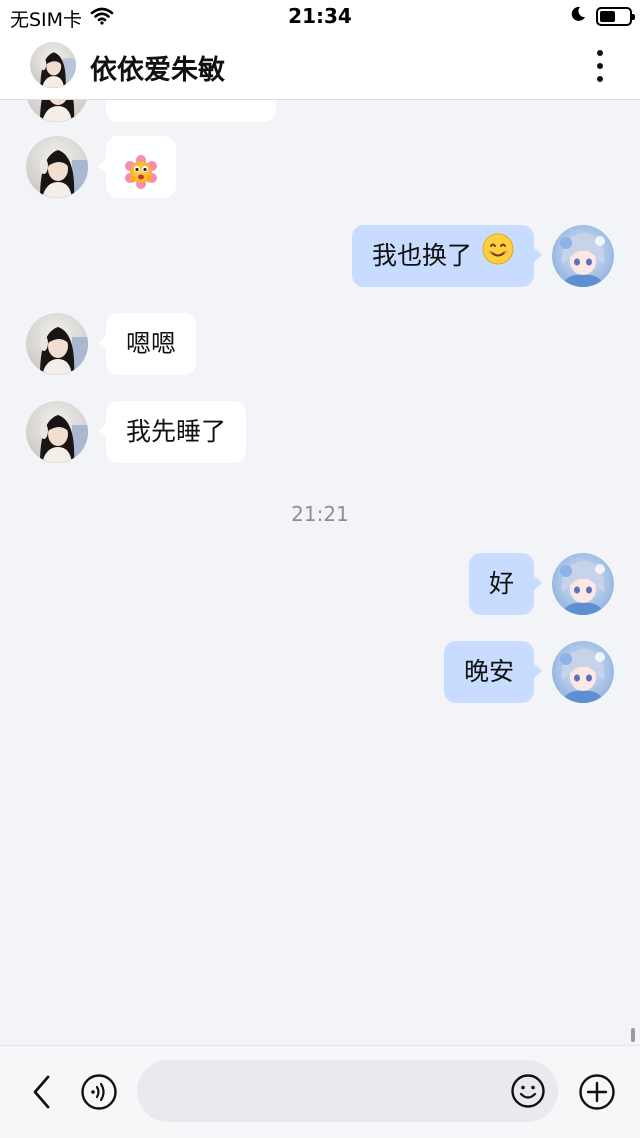 The height and width of the screenshot is (1138, 640). What do you see at coordinates (578, 16) in the screenshot?
I see `moon-icon` at bounding box center [578, 16].